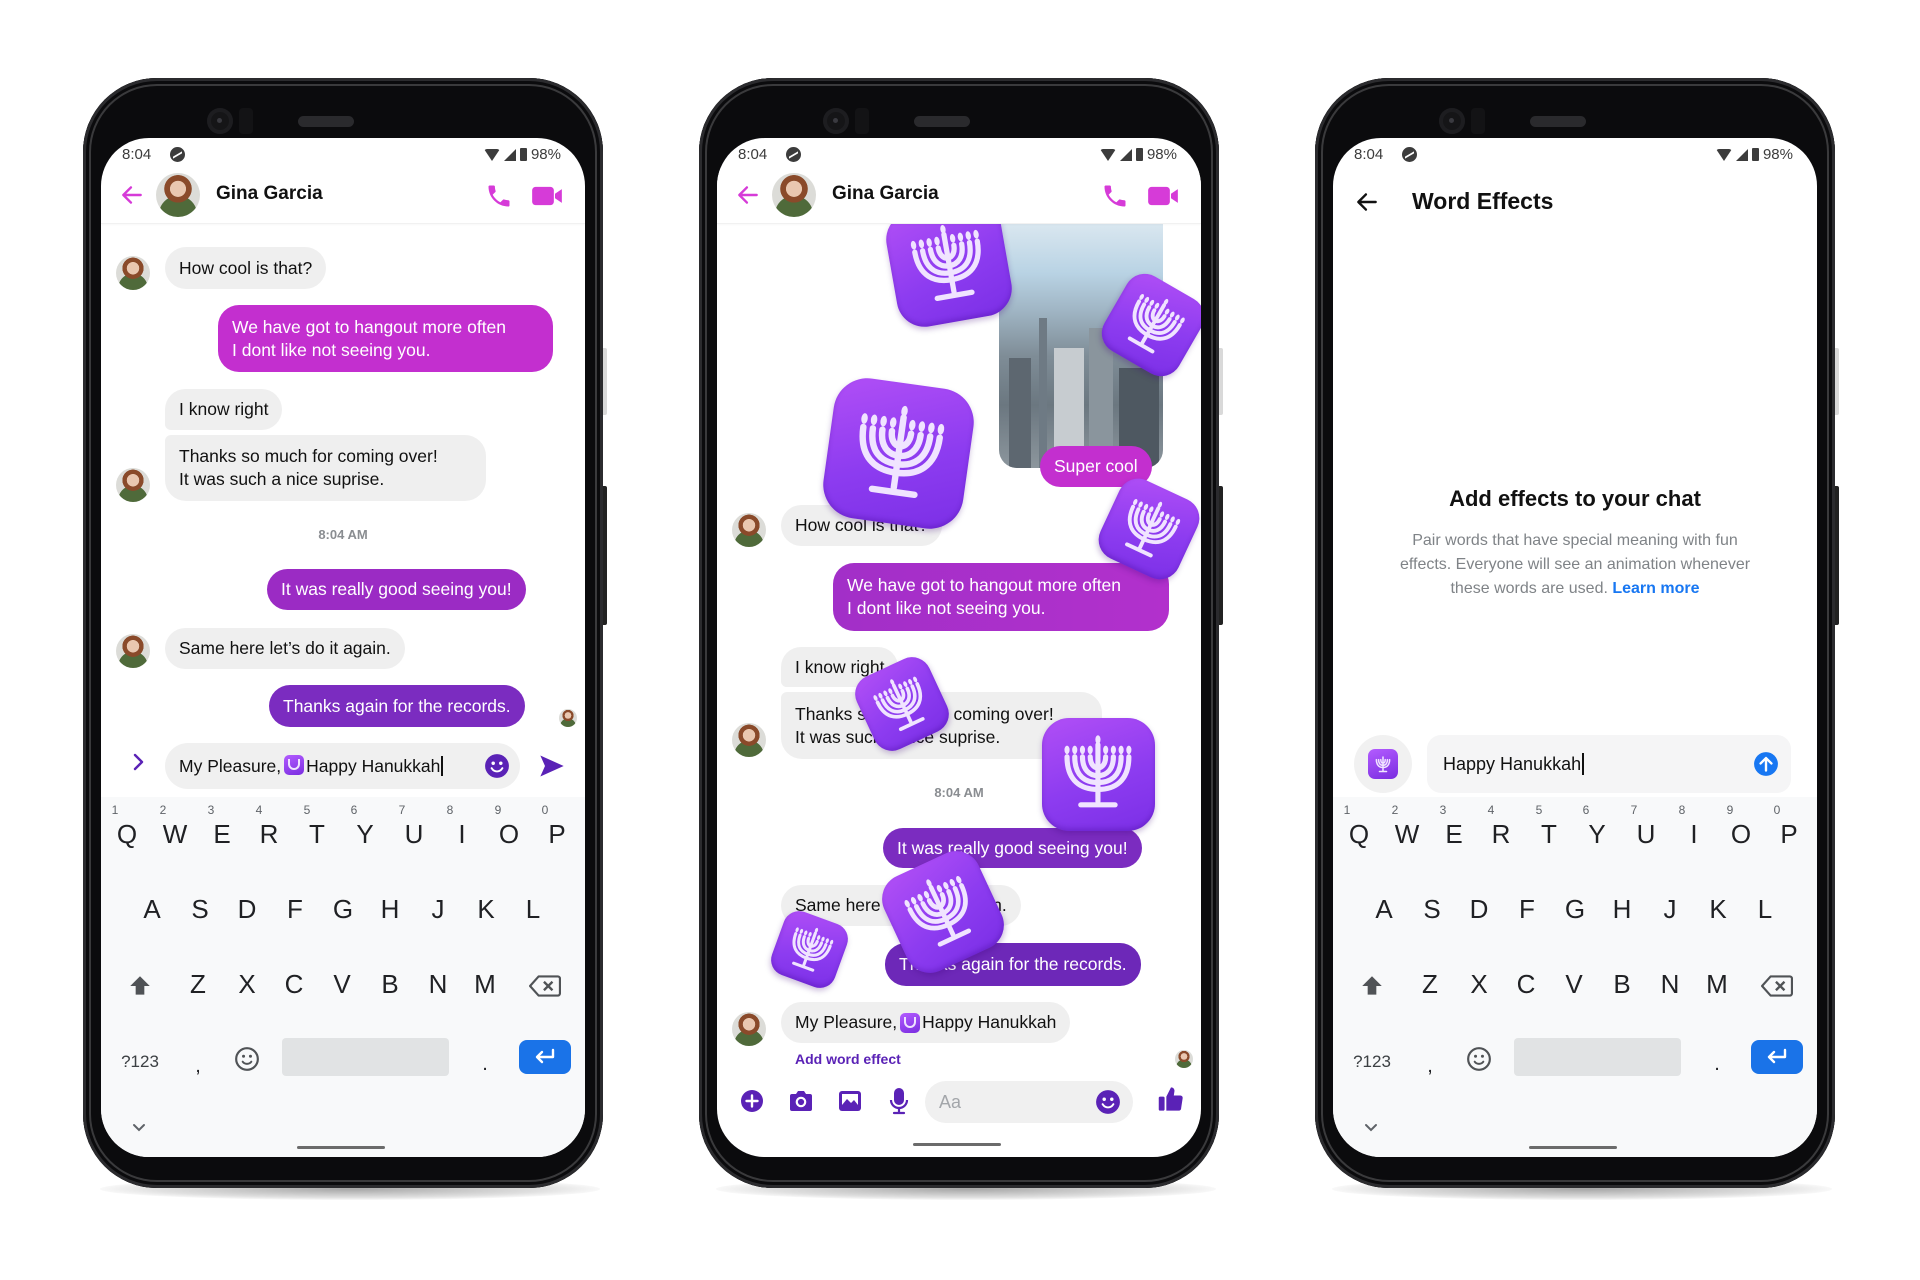 The image size is (1920, 1280). I want to click on camera-icon, so click(801, 1101).